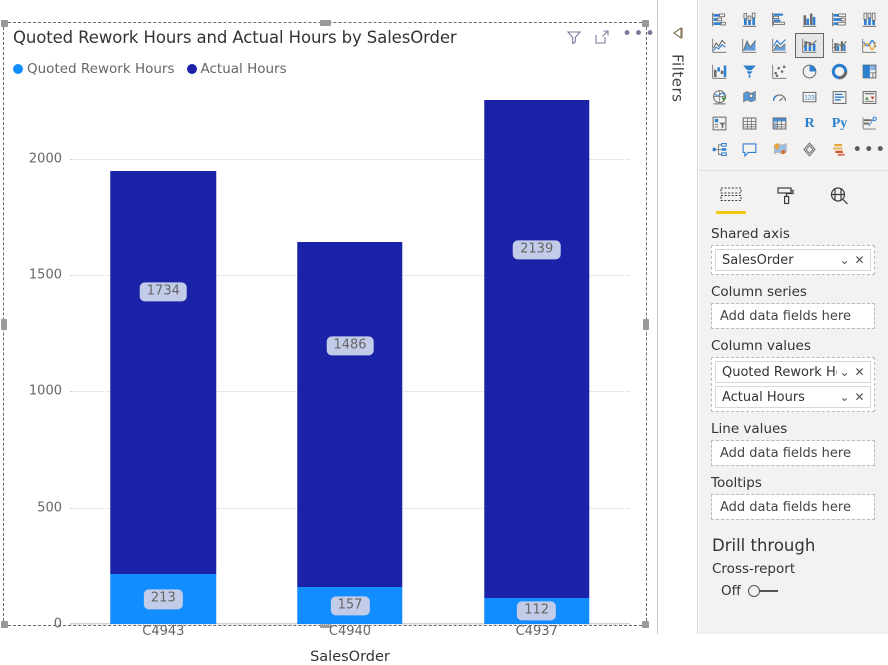 The image size is (888, 665). What do you see at coordinates (749, 149) in the screenshot?
I see `qna-visual-icon` at bounding box center [749, 149].